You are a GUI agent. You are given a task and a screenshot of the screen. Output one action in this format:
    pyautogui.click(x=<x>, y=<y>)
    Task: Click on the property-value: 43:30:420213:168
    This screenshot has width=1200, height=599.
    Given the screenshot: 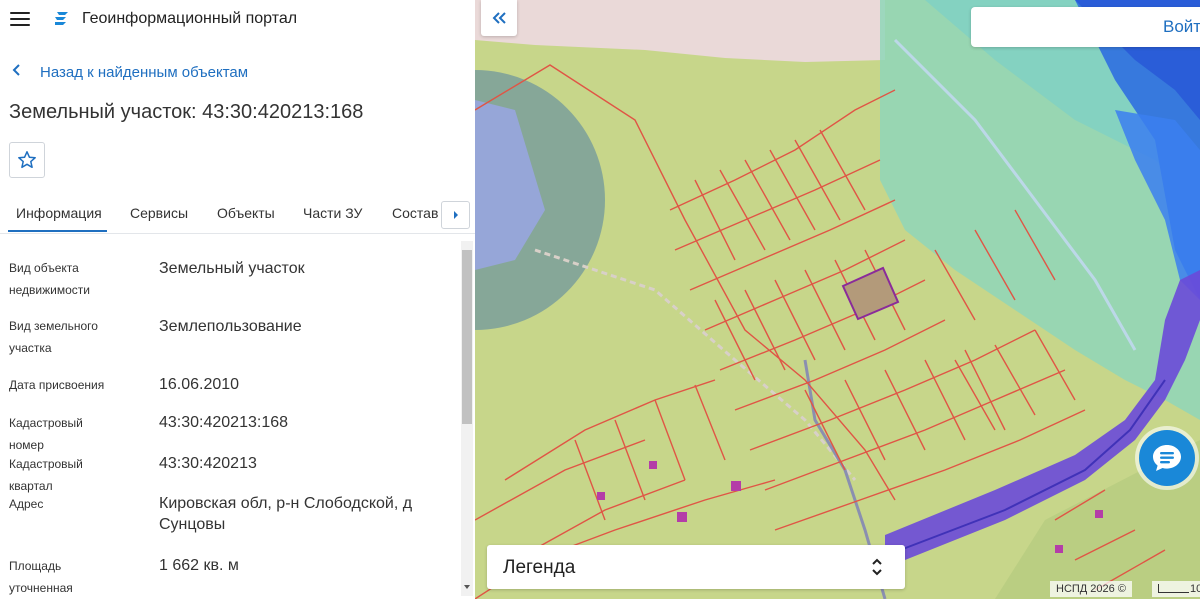 What is the action you would take?
    pyautogui.click(x=224, y=422)
    